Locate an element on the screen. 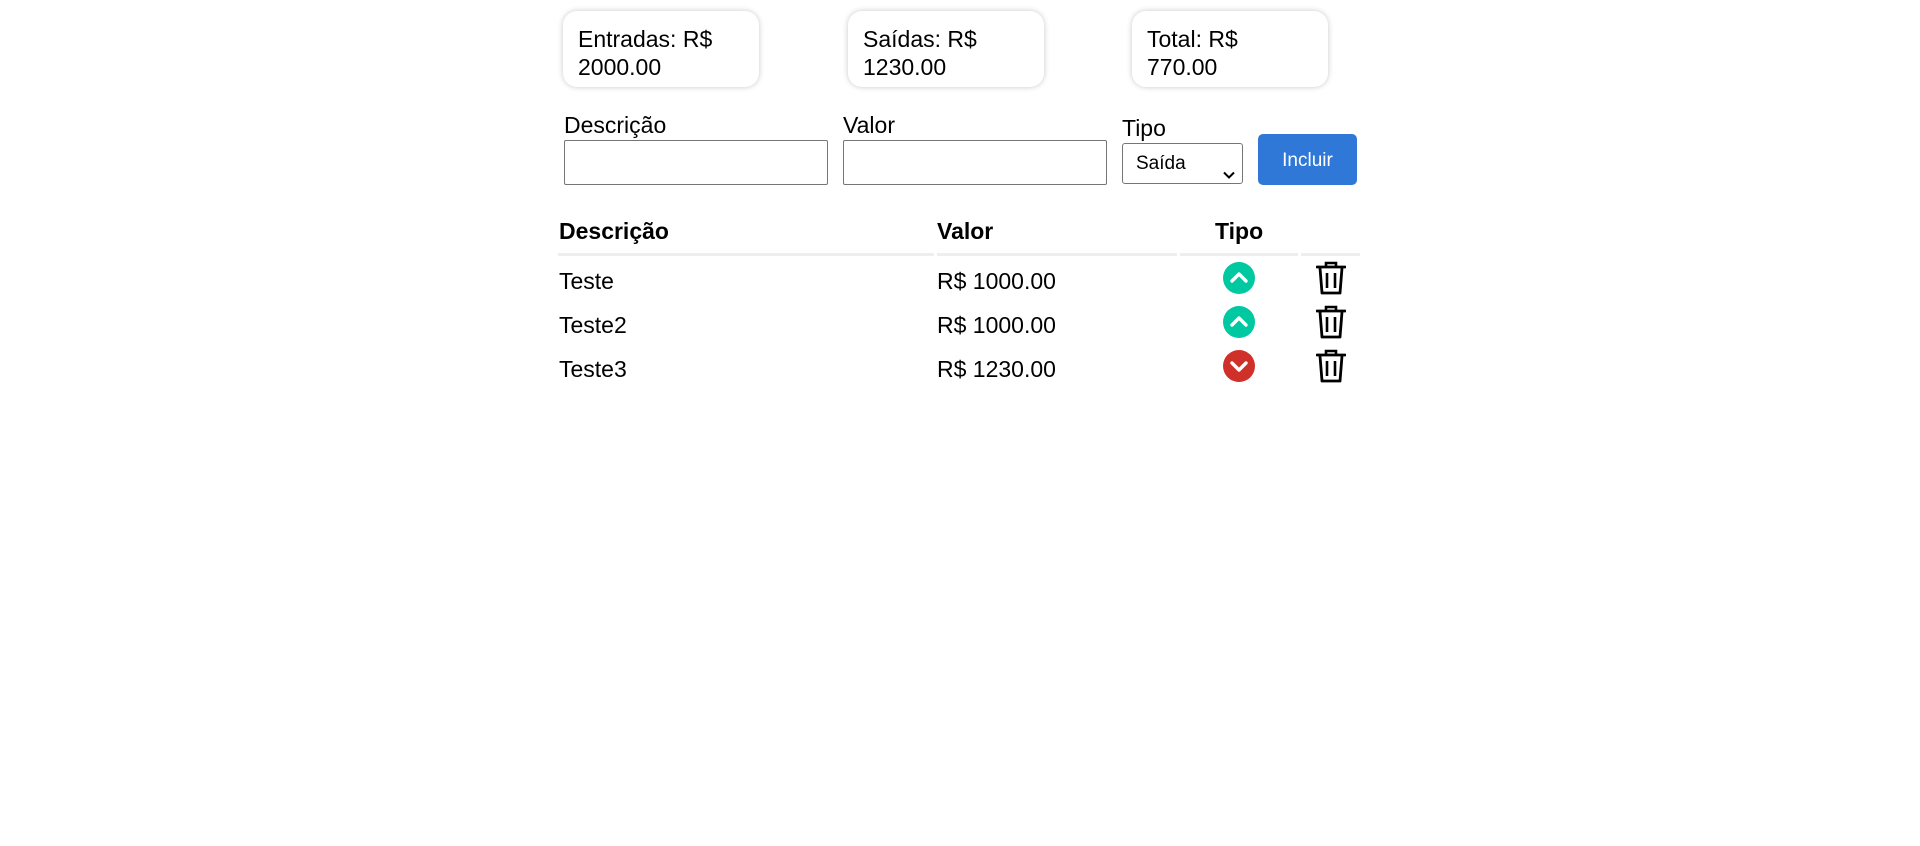  table-row: Teste R$ 1000.00 is located at coordinates (959, 278).